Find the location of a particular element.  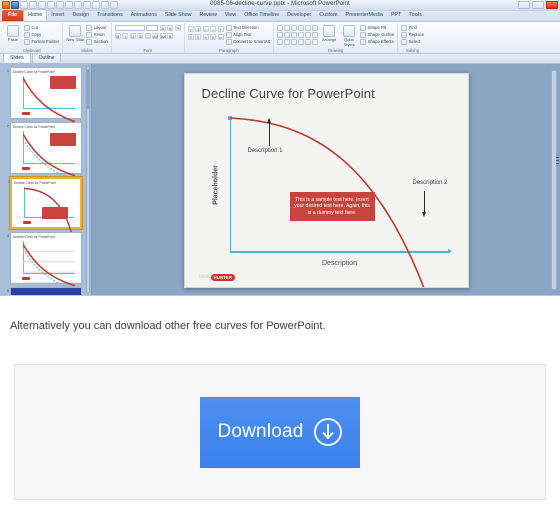

convert-smartart-button: Convert to SmartArt is located at coordinates (247, 42).